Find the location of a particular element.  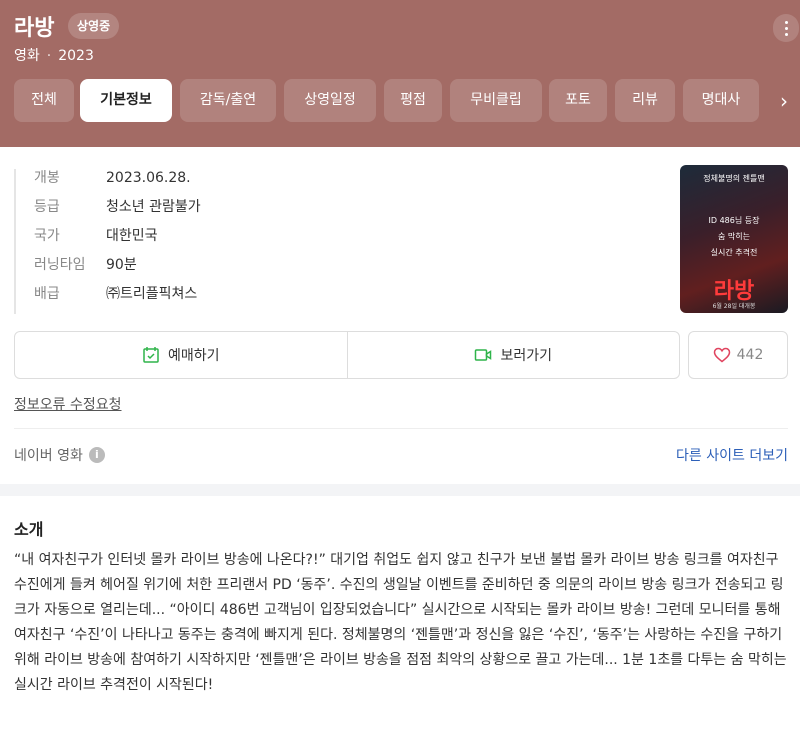

tab-all: 전체 is located at coordinates (44, 100).